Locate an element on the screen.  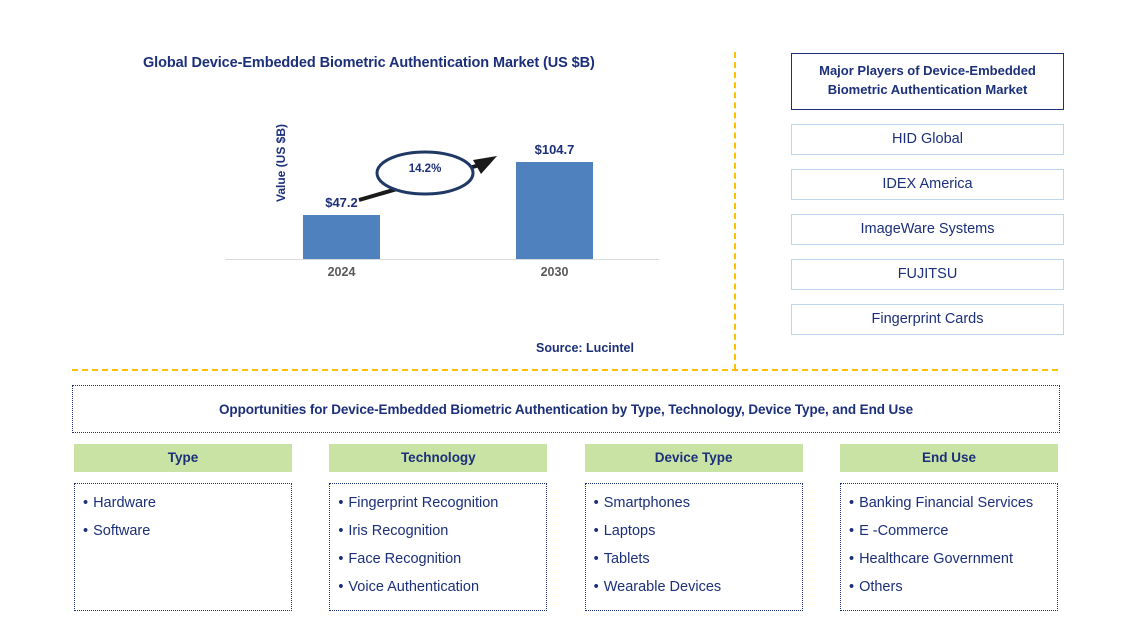
column-header: Device Type is located at coordinates (693, 458).